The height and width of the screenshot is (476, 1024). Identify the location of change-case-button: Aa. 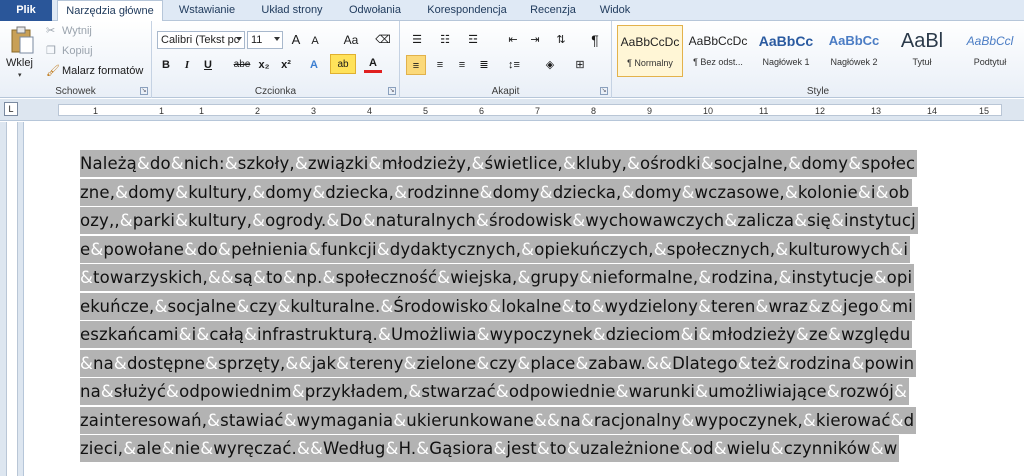
(351, 40).